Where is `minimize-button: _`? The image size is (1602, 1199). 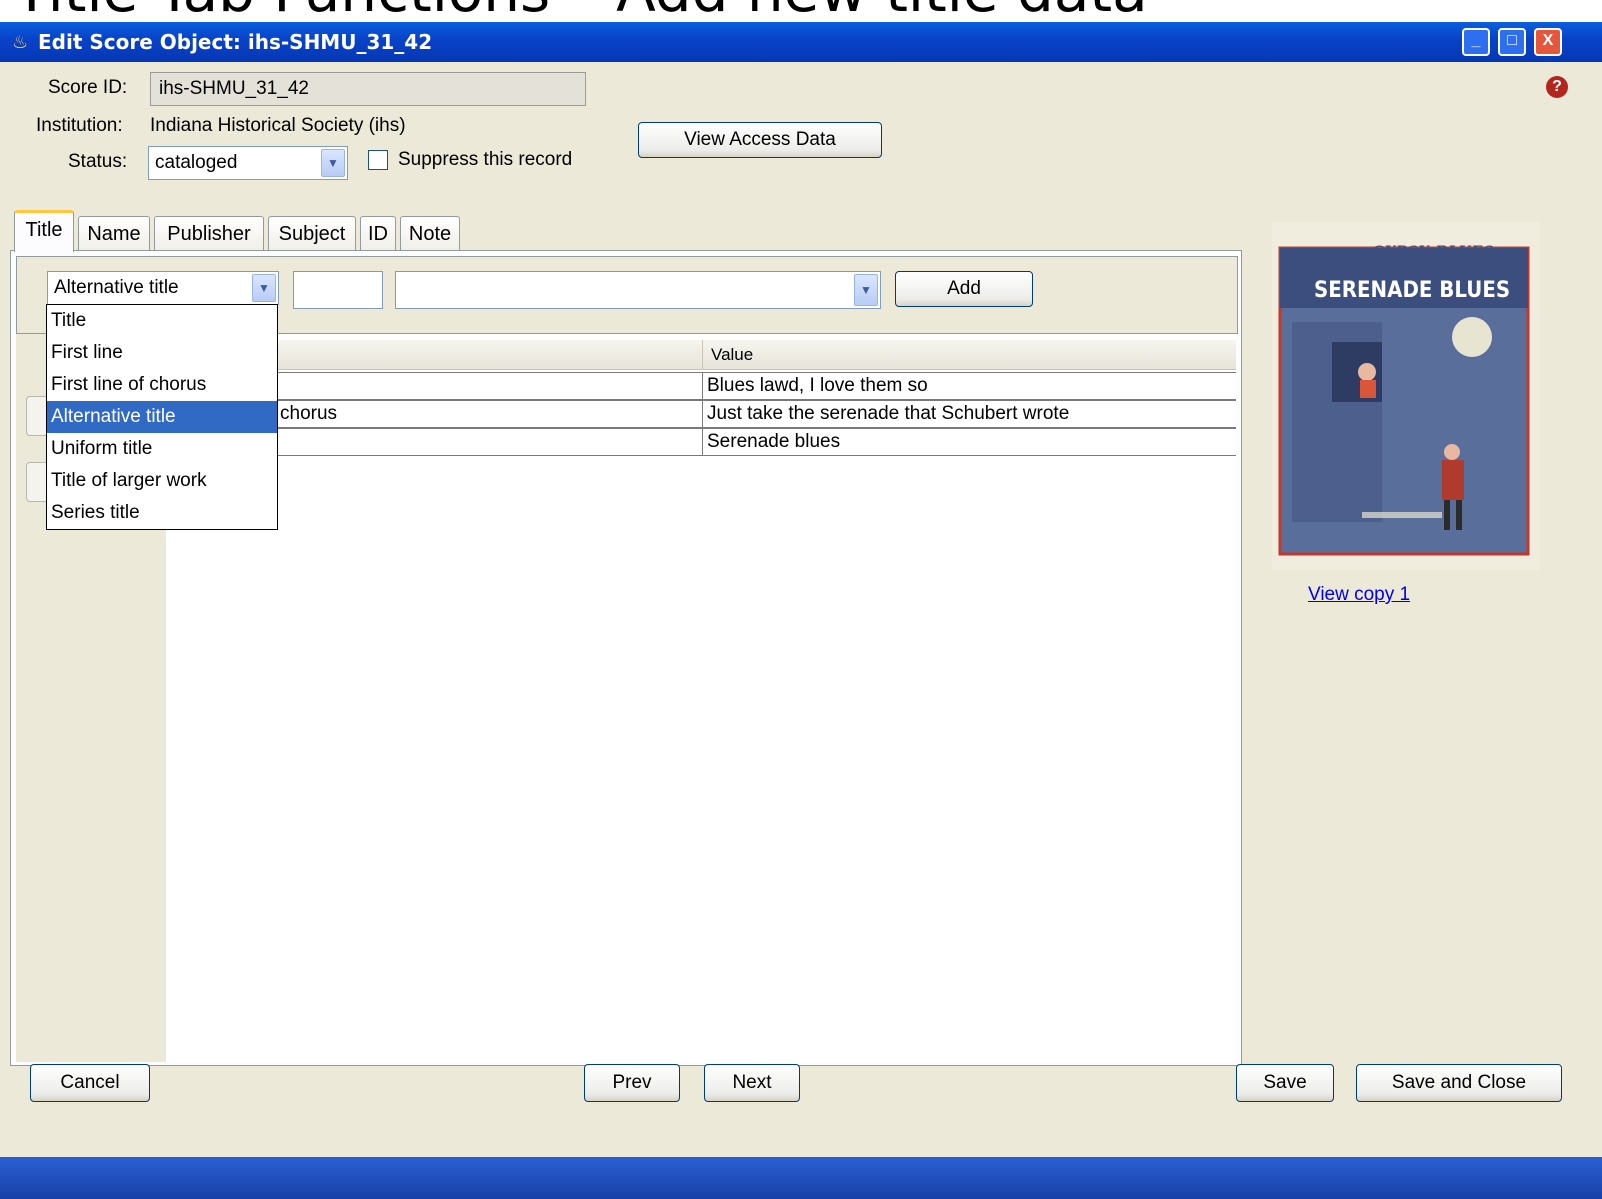
minimize-button: _ is located at coordinates (1476, 42).